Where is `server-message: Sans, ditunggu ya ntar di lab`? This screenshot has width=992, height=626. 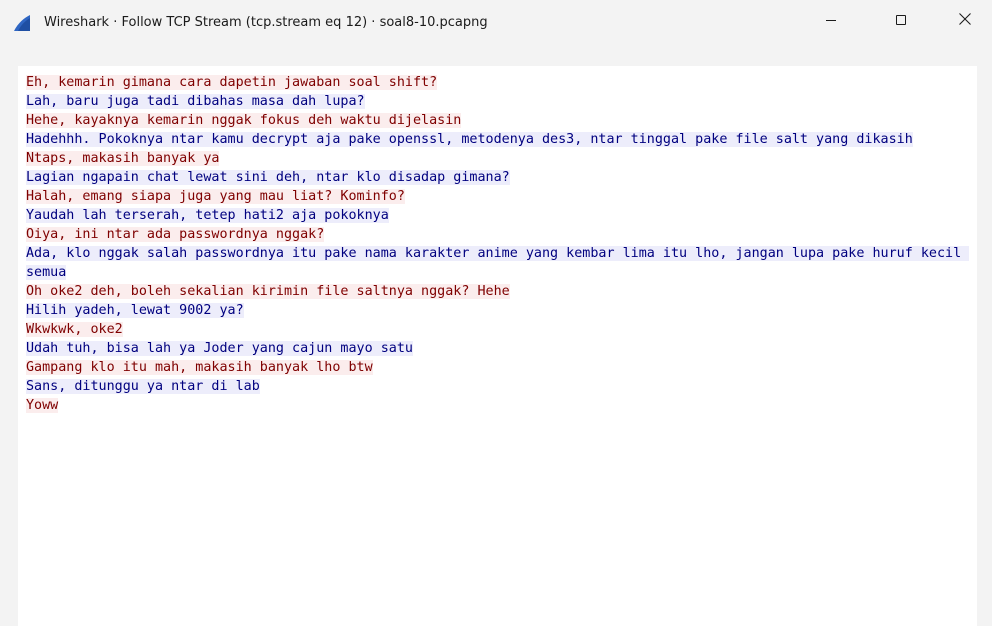 server-message: Sans, ditunggu ya ntar di lab is located at coordinates (498, 386).